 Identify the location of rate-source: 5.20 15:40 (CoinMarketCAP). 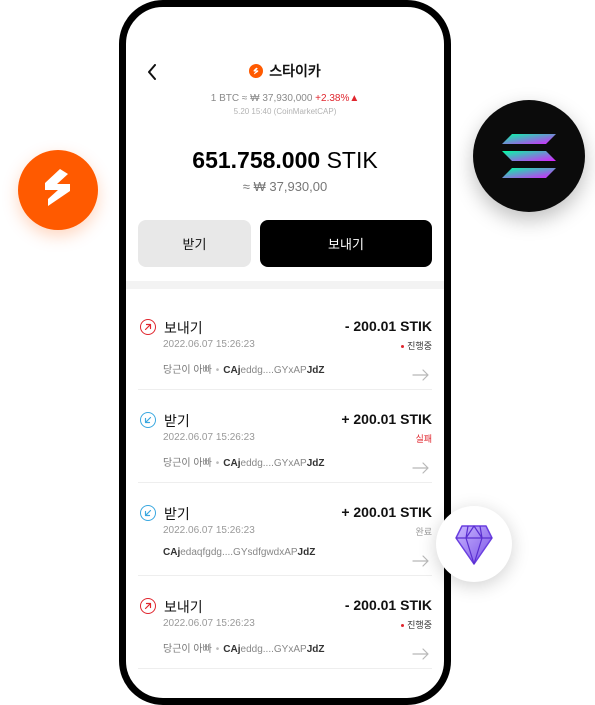
(285, 111).